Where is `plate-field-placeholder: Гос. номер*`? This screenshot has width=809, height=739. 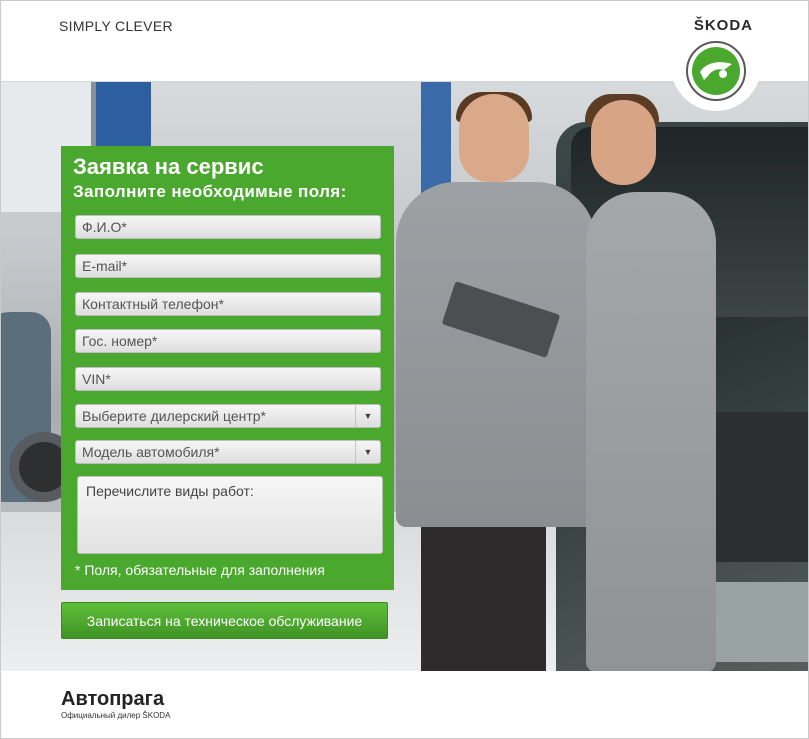 plate-field-placeholder: Гос. номер* is located at coordinates (120, 341).